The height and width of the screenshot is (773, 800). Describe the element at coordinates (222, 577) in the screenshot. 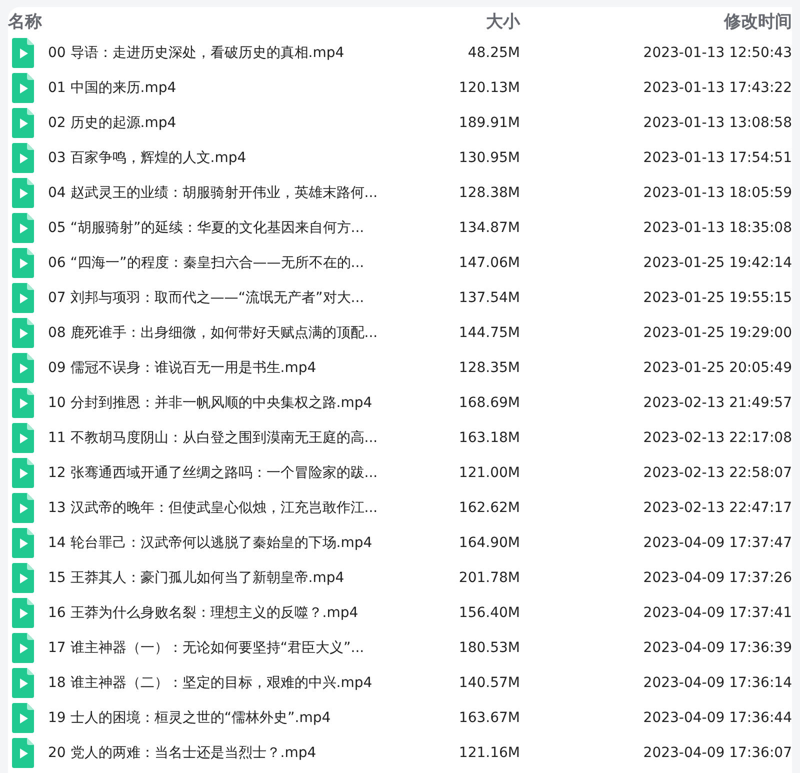

I see `file-name: 15 王莽其人：豪门孤儿如何当了新朝皇帝.mp4` at that location.